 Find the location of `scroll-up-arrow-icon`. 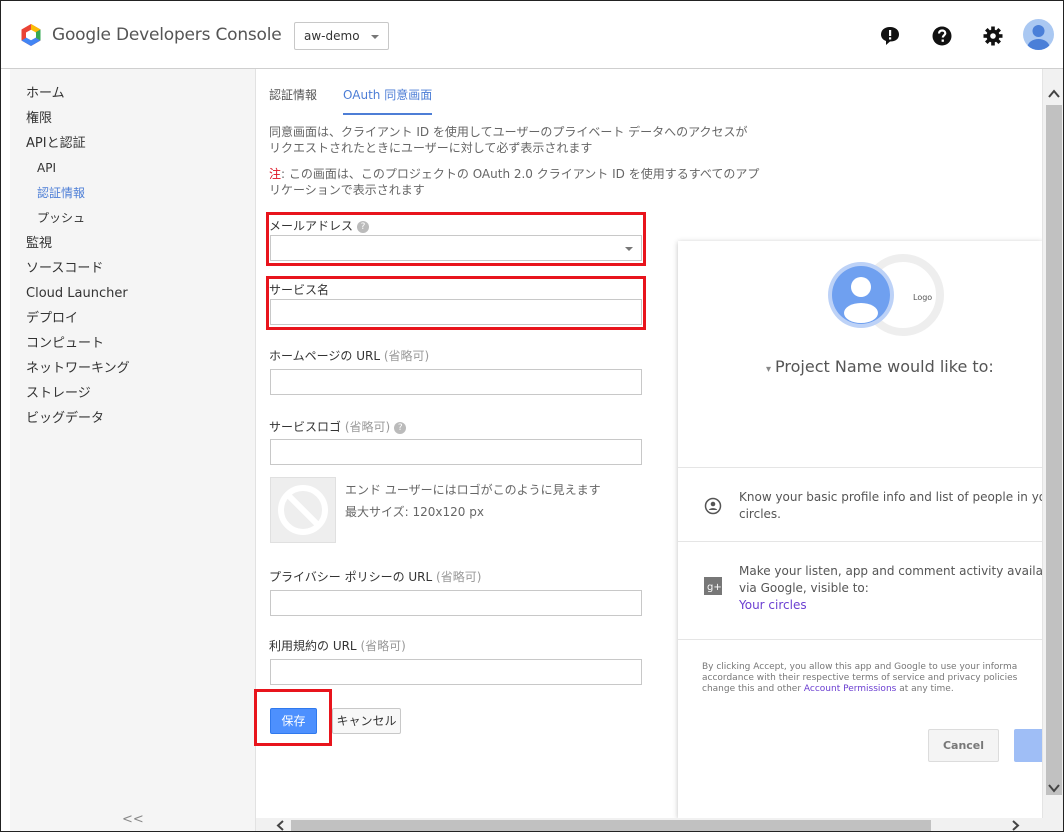

scroll-up-arrow-icon is located at coordinates (1054, 94).